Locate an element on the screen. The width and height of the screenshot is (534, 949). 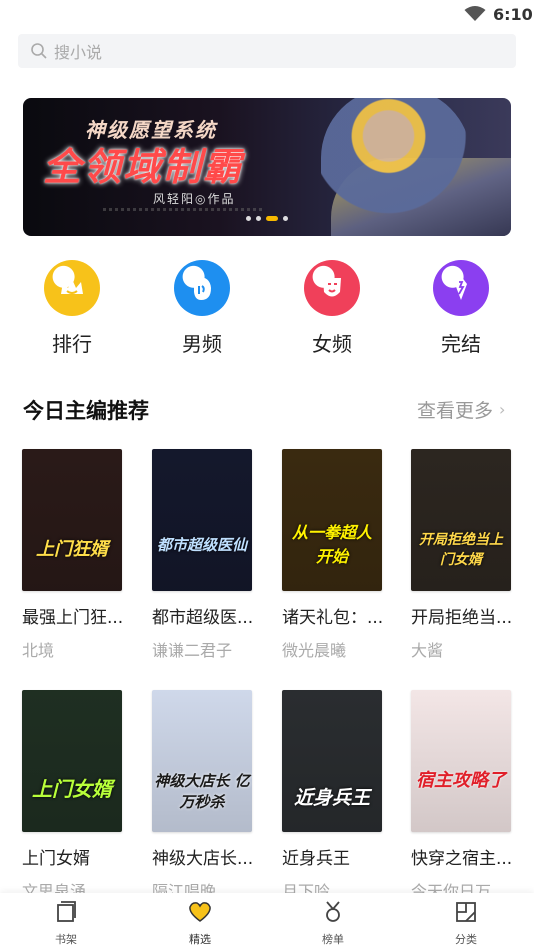
tab-categories: 分类 is located at coordinates (466, 923).